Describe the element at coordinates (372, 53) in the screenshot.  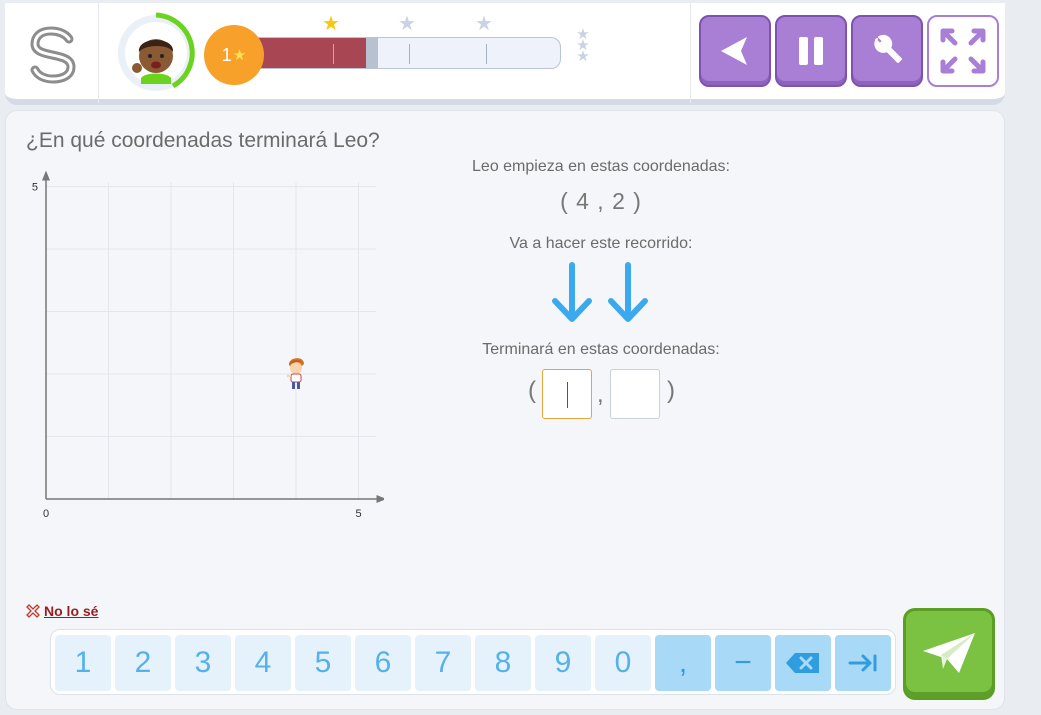
I see `progress-fill-edge` at that location.